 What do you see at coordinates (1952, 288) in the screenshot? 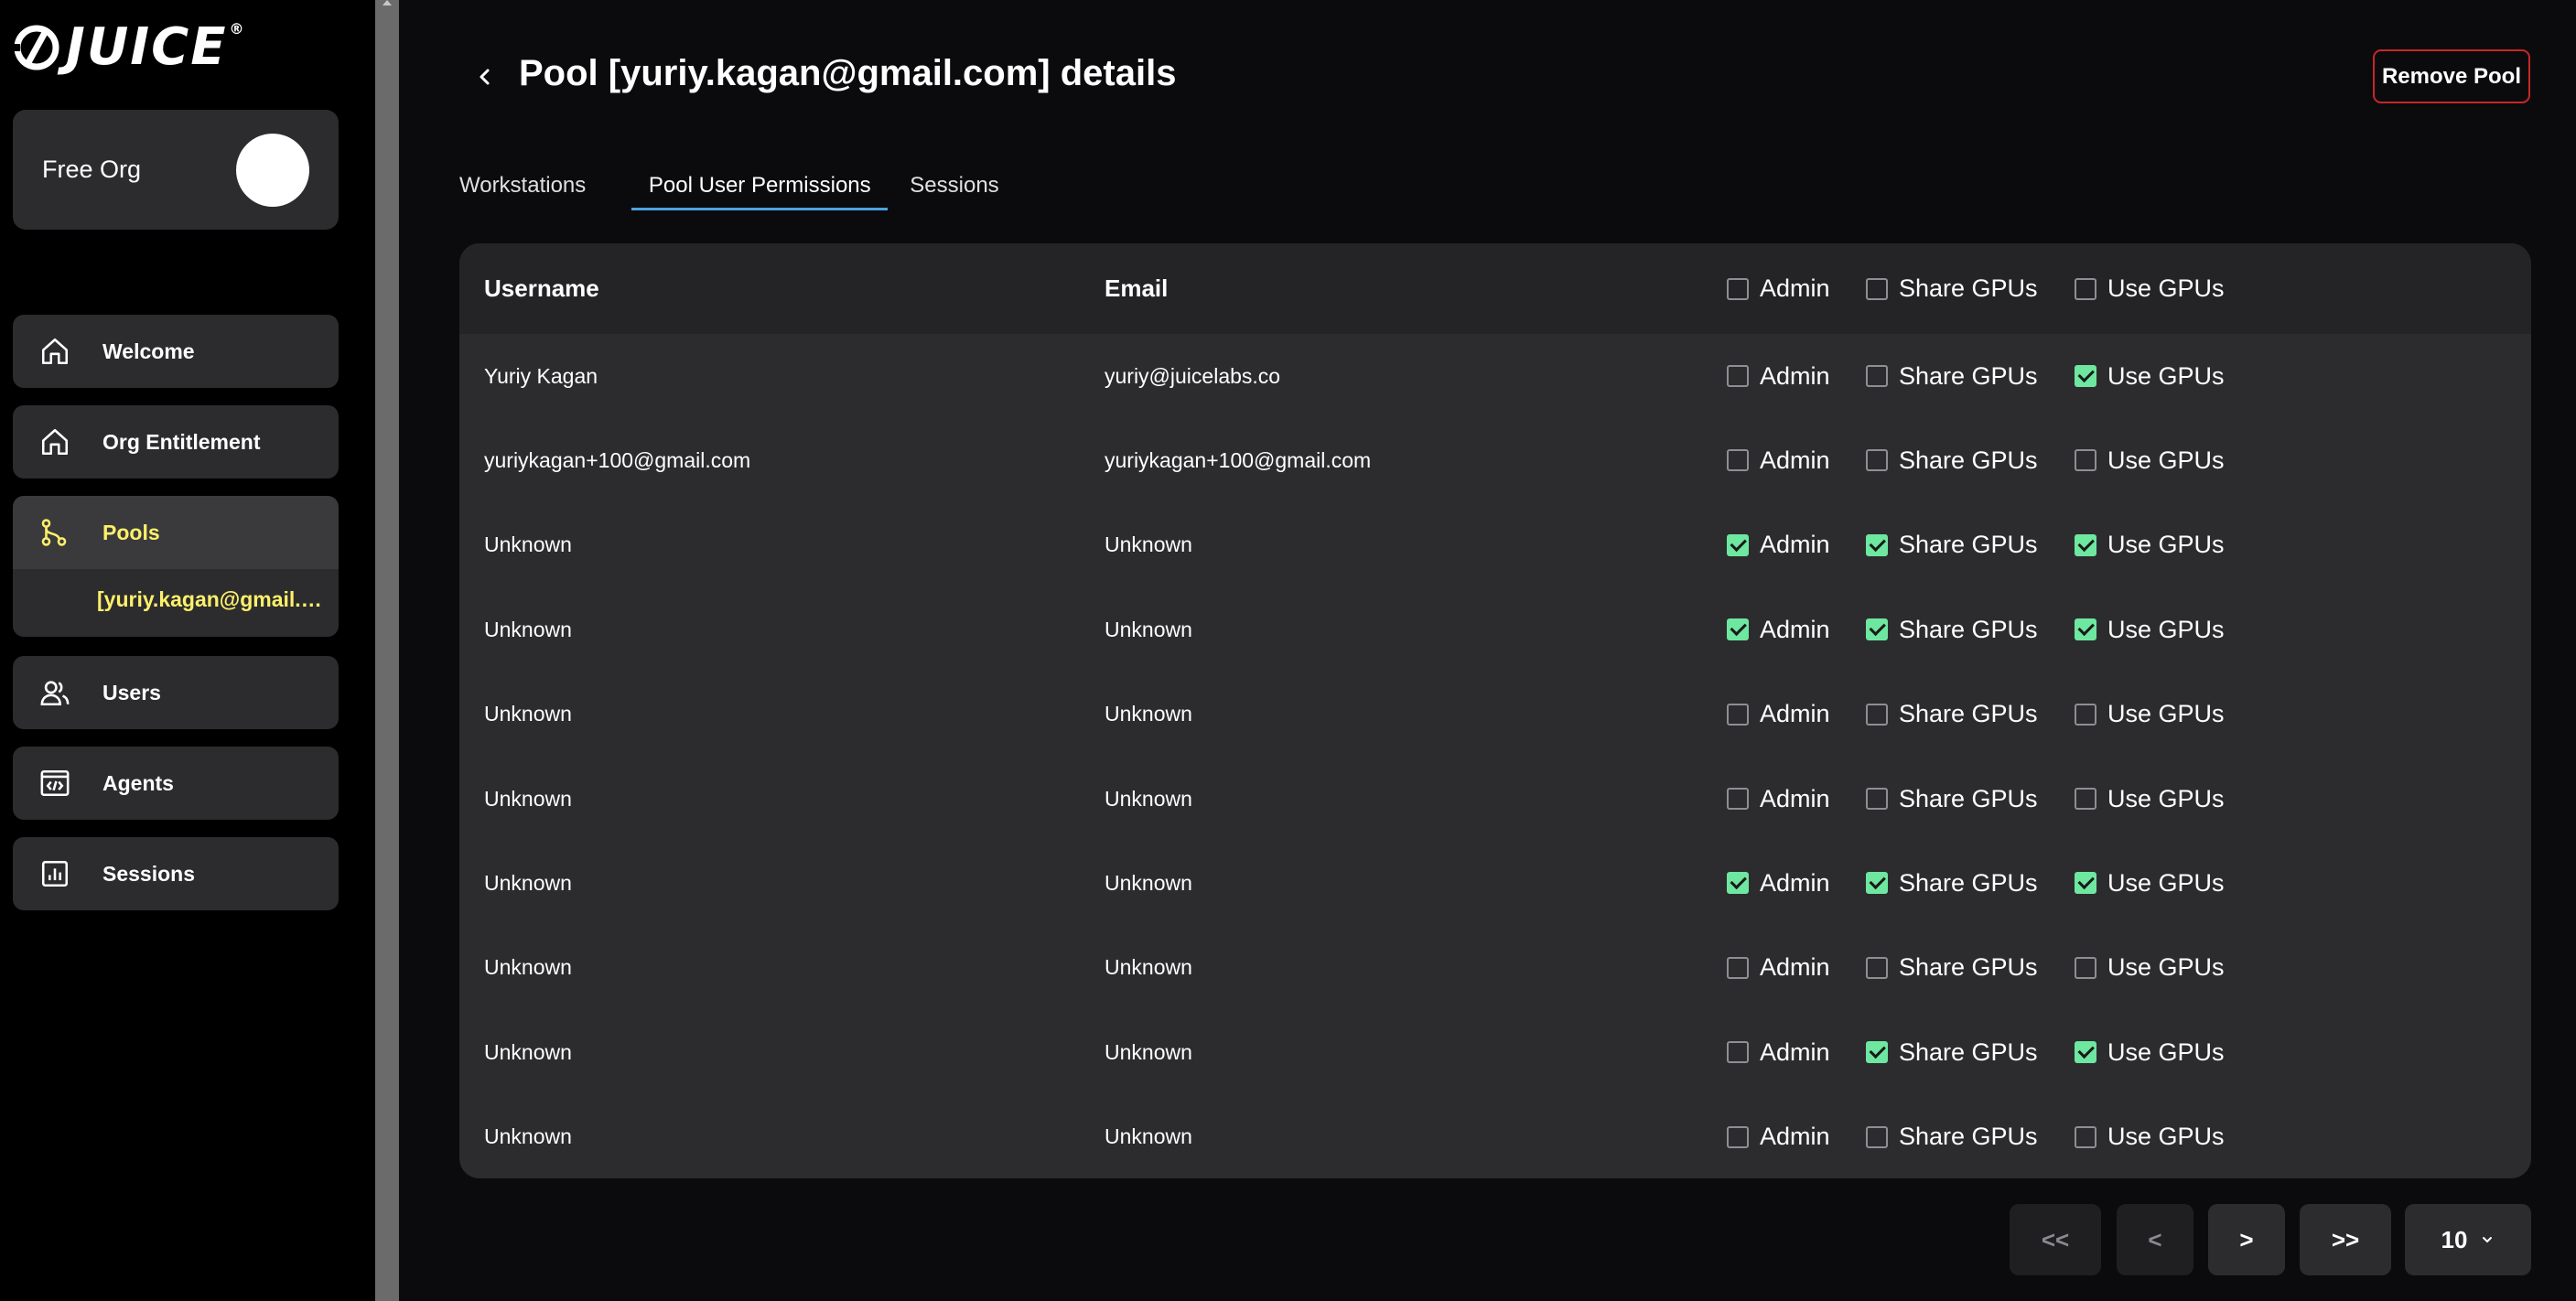
I see `header-share-toggle: Share GPUs` at bounding box center [1952, 288].